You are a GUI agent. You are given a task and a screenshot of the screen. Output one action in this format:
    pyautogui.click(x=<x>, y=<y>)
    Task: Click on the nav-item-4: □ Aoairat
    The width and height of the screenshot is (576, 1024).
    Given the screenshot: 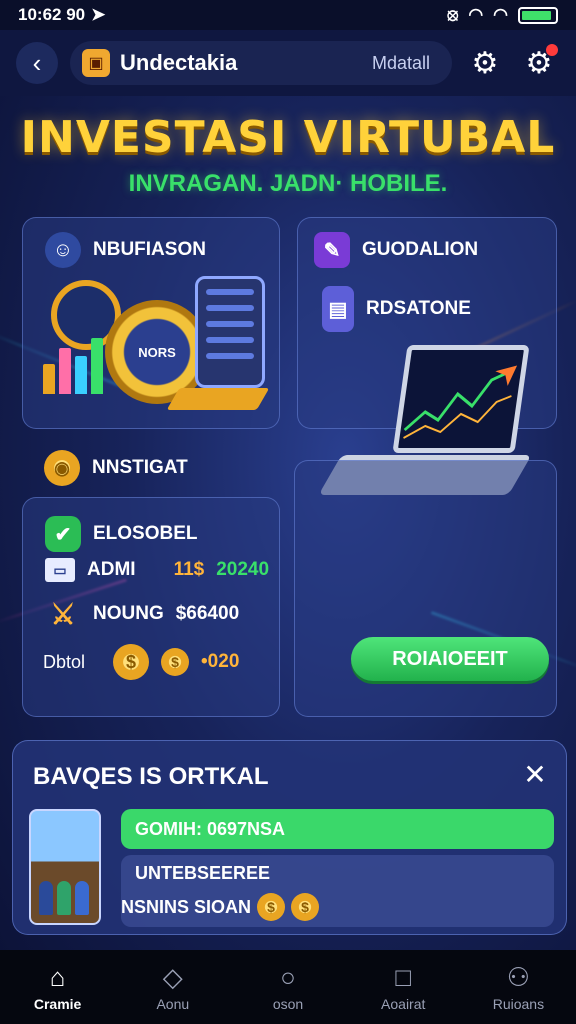 What is the action you would take?
    pyautogui.click(x=403, y=987)
    